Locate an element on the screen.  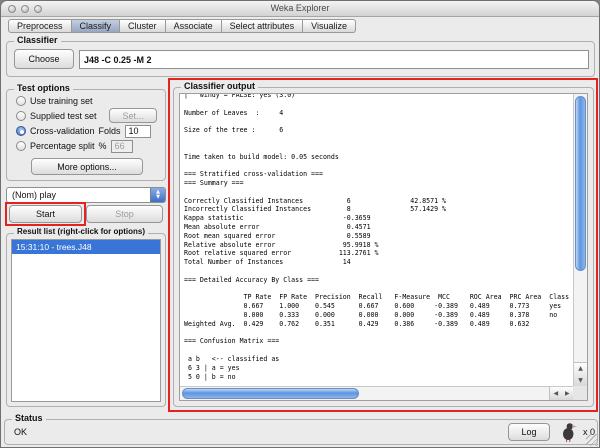
weka-bird-icon is located at coordinates (569, 434).